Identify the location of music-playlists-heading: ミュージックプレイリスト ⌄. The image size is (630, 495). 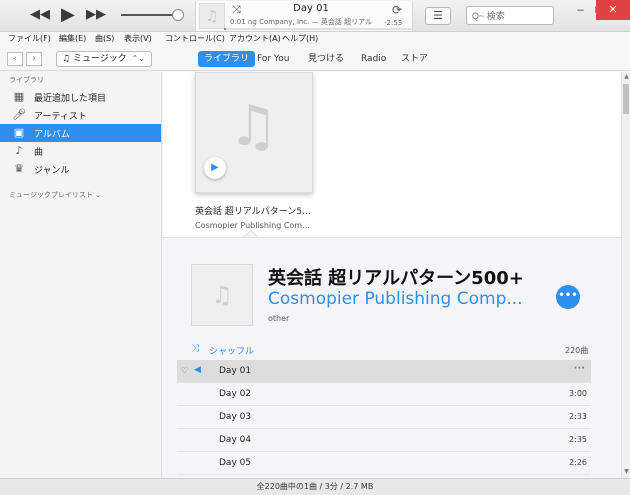
(55, 195).